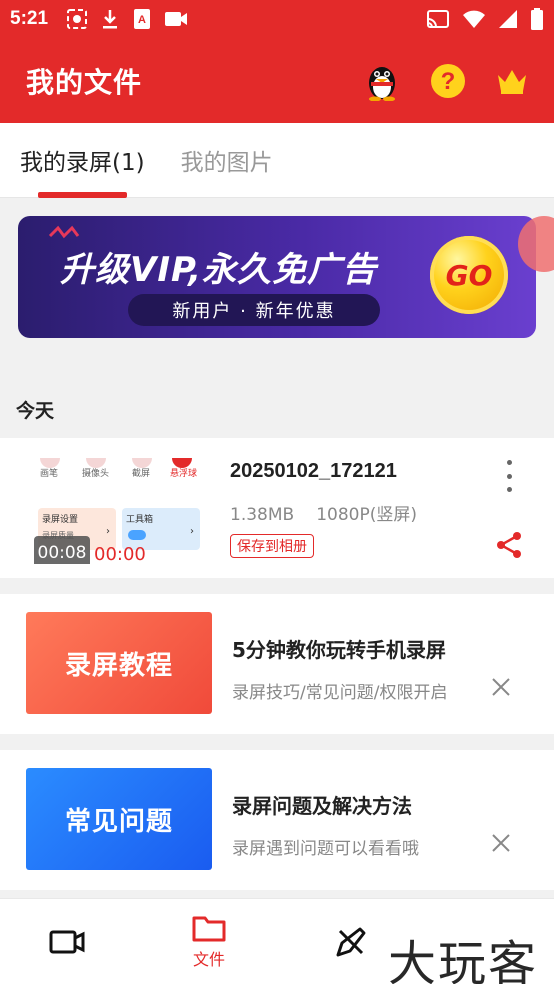 The image size is (554, 984). Describe the element at coordinates (254, 310) in the screenshot. I see `banner-subtitle: 新用户 · 新年优惠` at that location.